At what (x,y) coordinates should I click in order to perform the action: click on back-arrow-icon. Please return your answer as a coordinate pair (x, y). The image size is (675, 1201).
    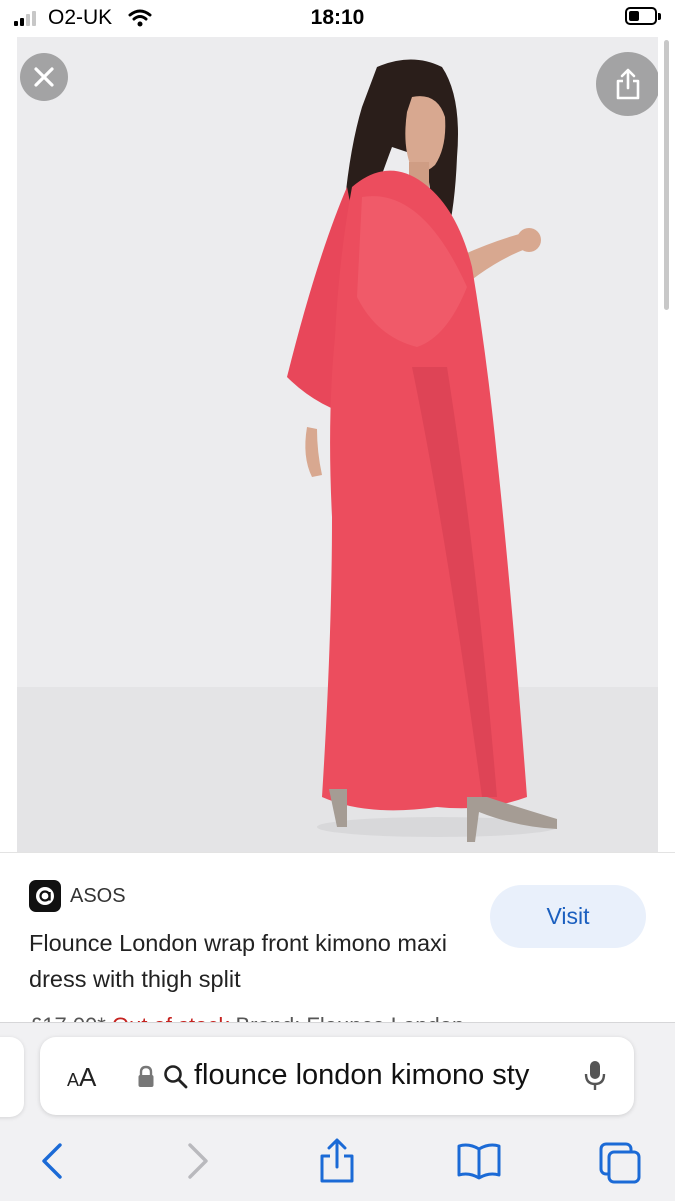
    Looking at the image, I should click on (52, 1161).